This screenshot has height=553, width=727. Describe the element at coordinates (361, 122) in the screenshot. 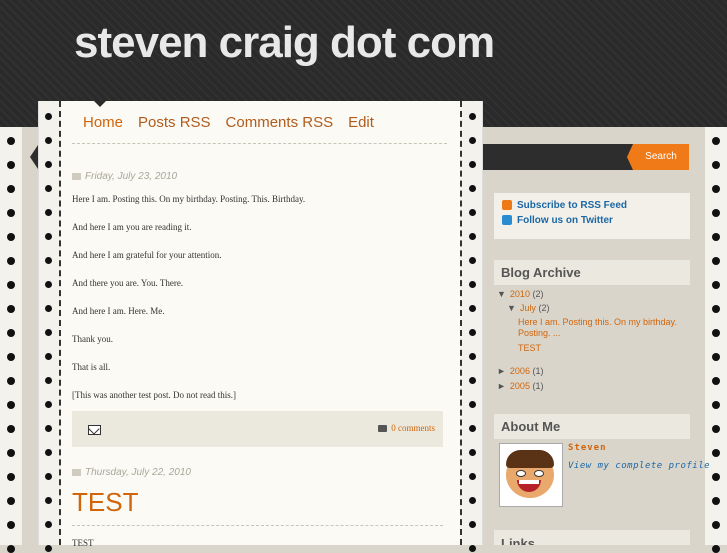

I see `nav-edit: Edit` at that location.